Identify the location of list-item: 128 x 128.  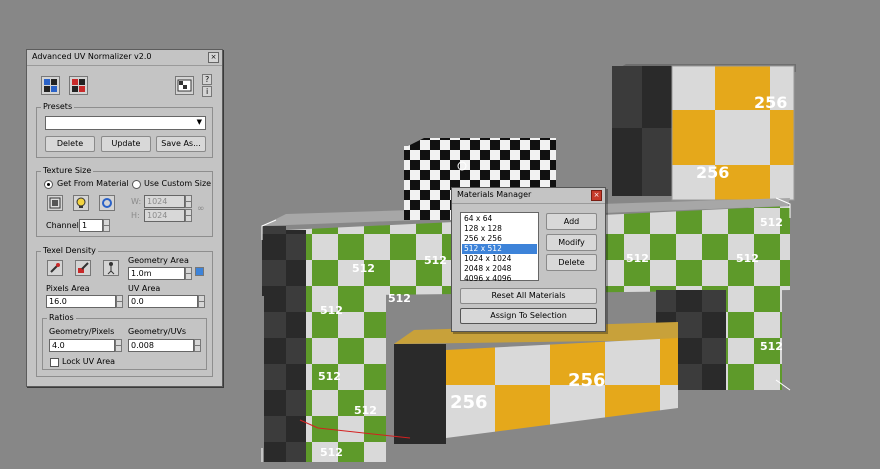
(499, 229).